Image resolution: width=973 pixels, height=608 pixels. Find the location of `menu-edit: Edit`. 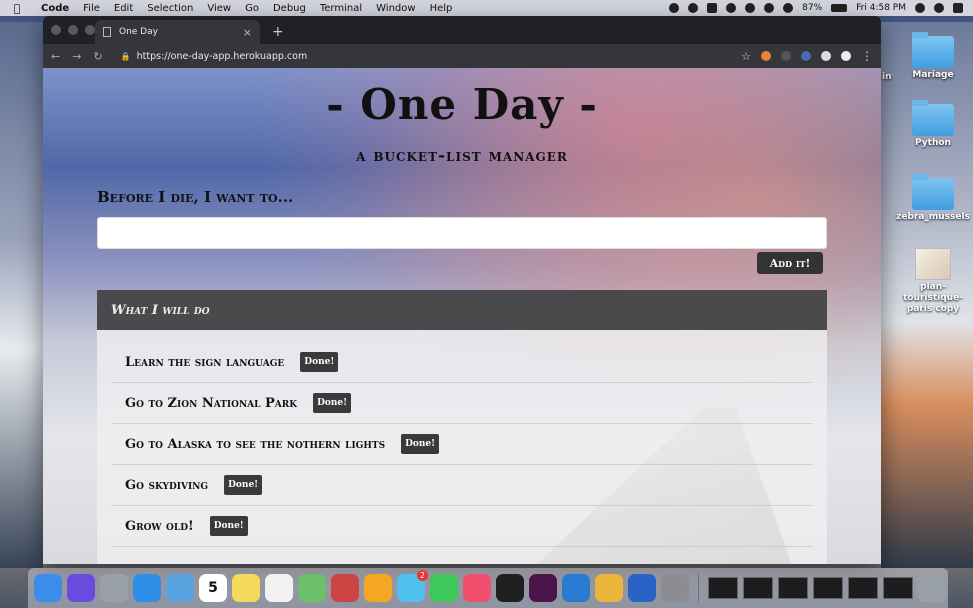

menu-edit: Edit is located at coordinates (123, 8).